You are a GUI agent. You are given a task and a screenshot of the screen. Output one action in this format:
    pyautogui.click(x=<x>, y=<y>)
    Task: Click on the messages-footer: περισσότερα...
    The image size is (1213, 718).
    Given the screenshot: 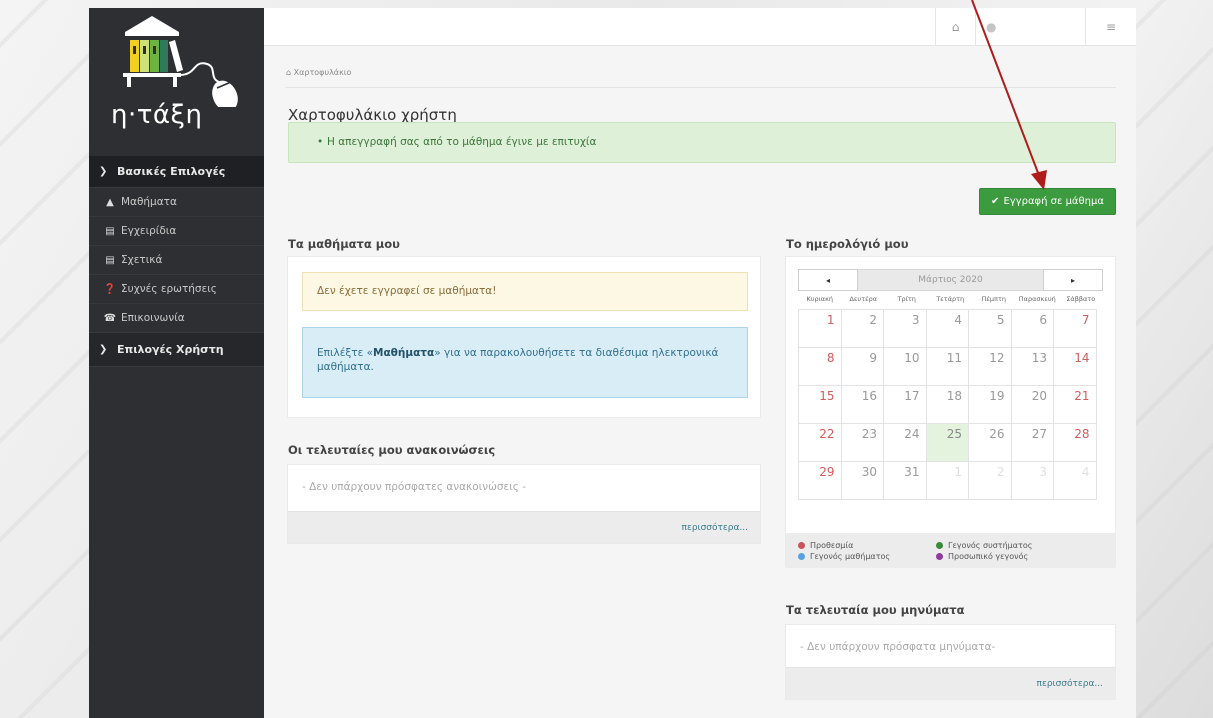 What is the action you would take?
    pyautogui.click(x=950, y=683)
    